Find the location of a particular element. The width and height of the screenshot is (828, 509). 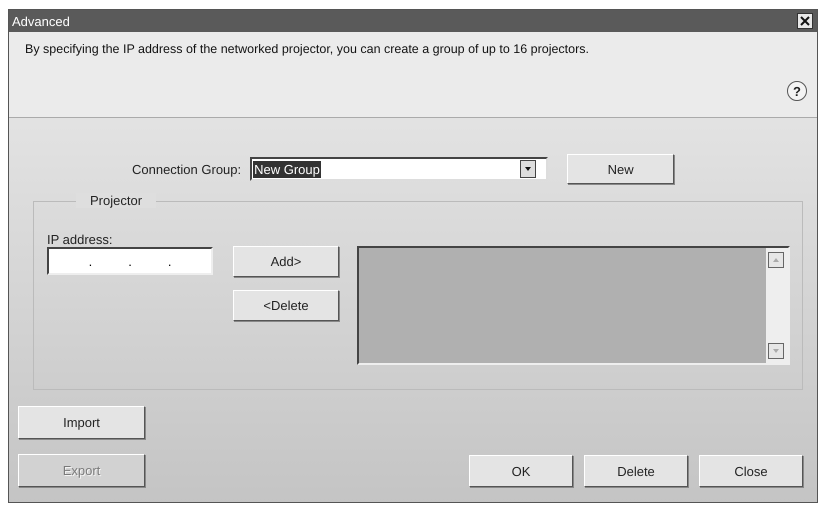

ip-address-label: IP address: is located at coordinates (80, 239).